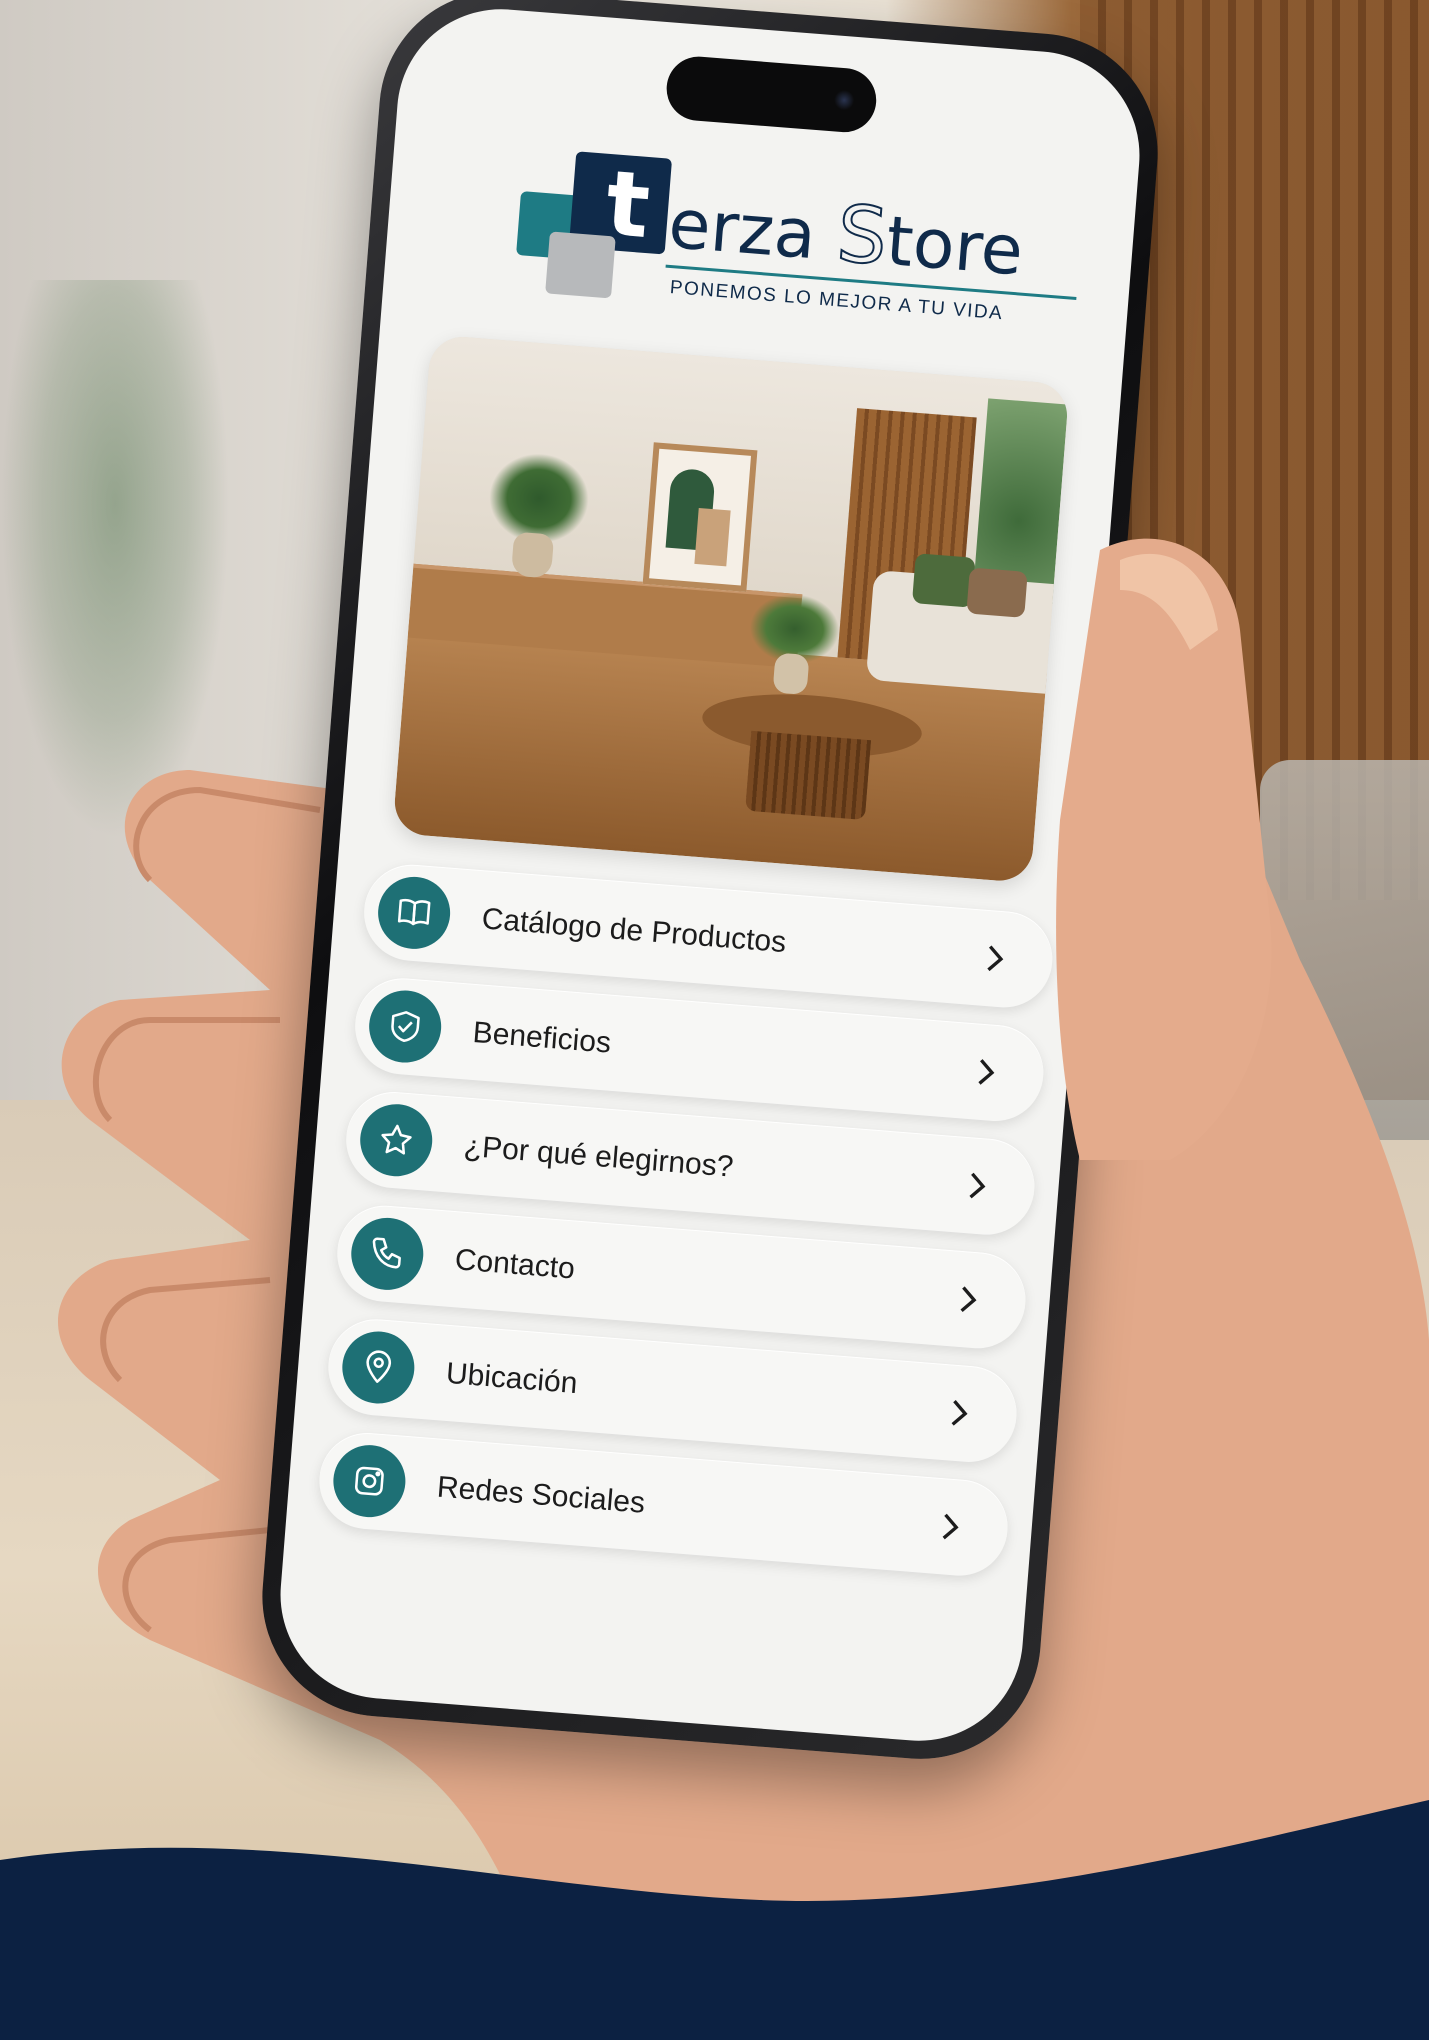 The width and height of the screenshot is (1429, 2040). Describe the element at coordinates (753, 230) in the screenshot. I see `logo-name-part: erza` at that location.